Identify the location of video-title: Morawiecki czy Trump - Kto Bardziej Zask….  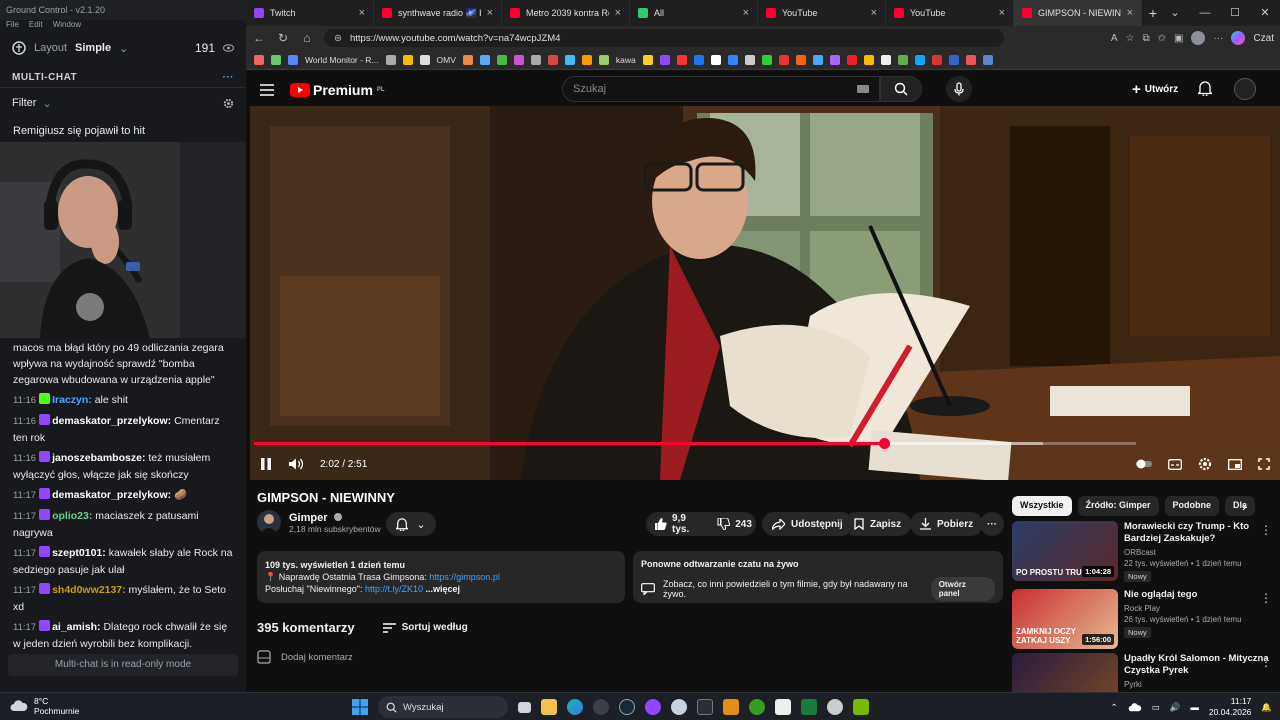
(1202, 533).